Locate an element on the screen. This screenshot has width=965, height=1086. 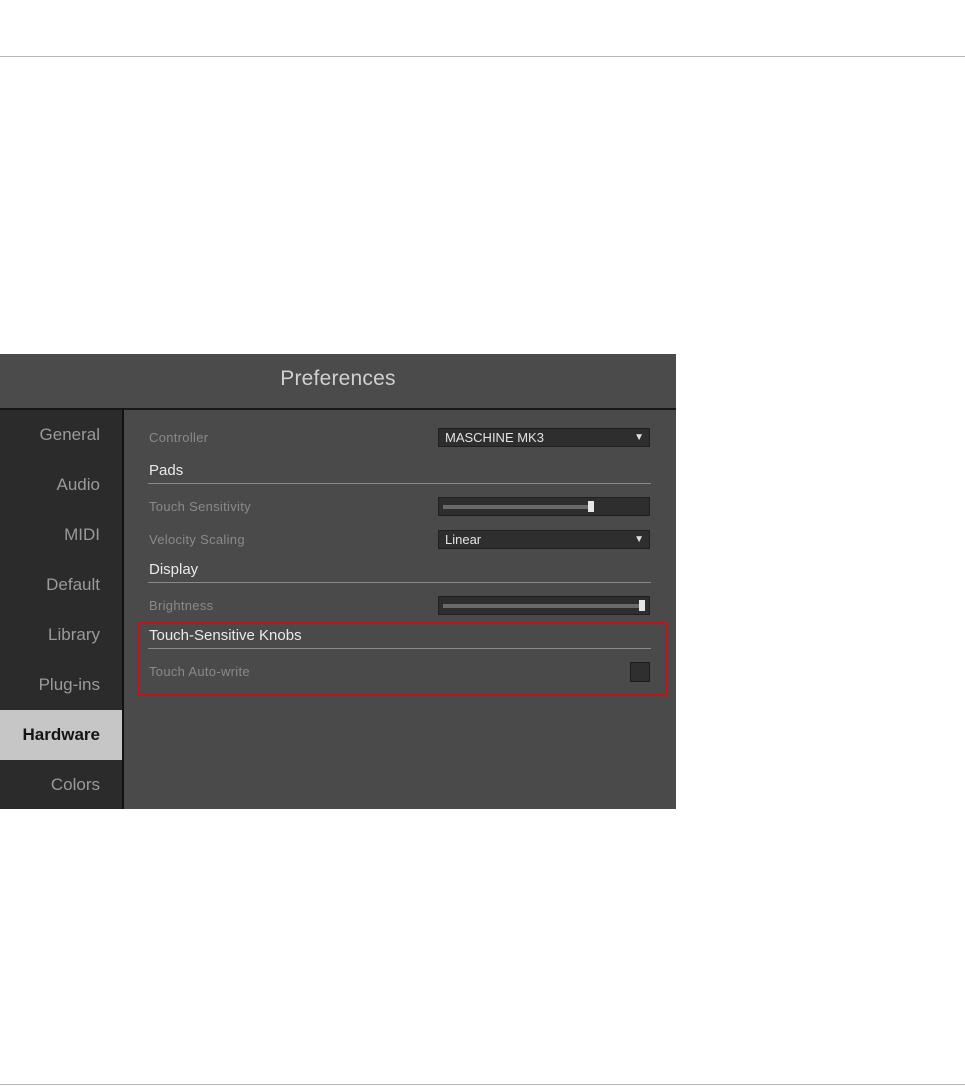
touch-sensitivity-track is located at coordinates (515, 507).